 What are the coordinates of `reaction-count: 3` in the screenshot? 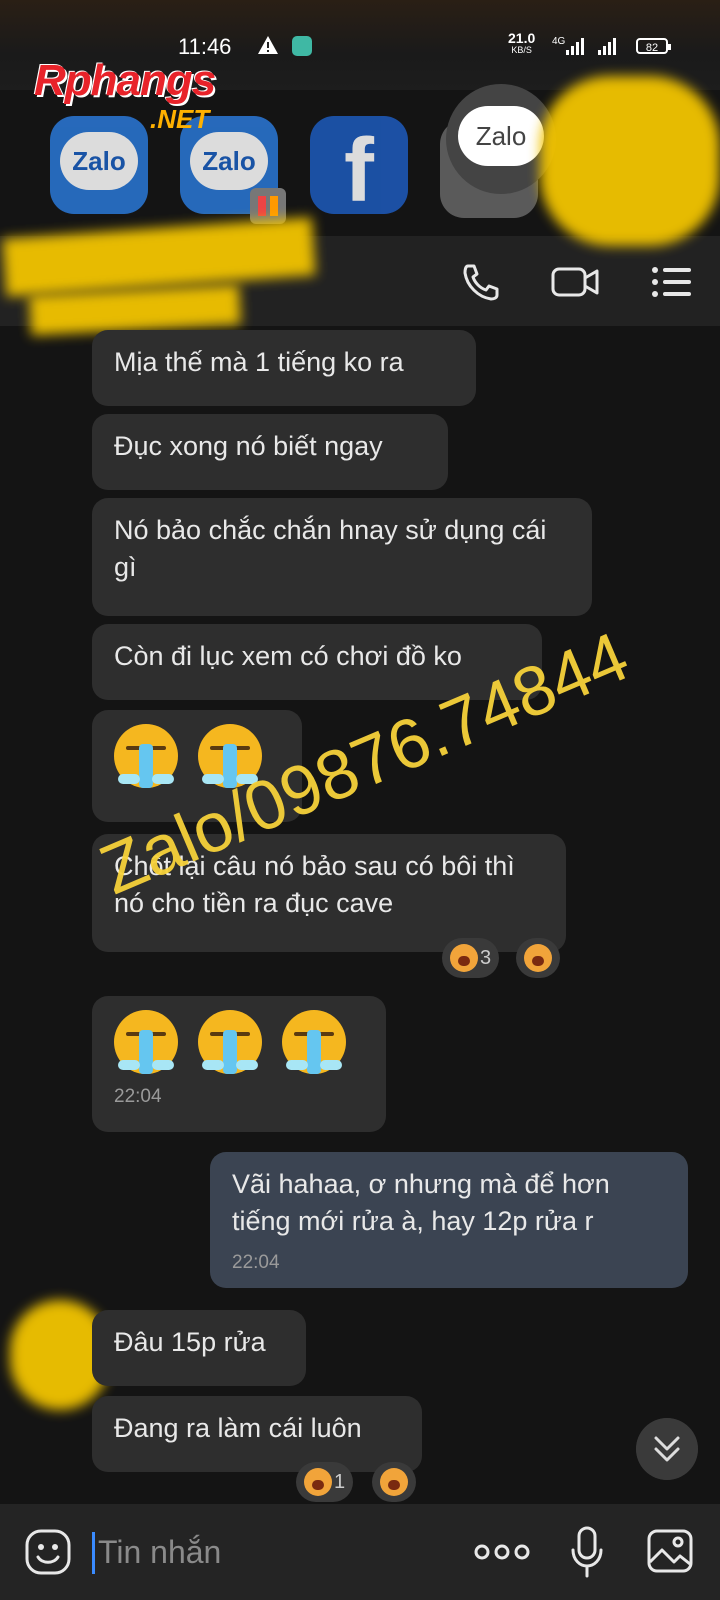 It's located at (486, 957).